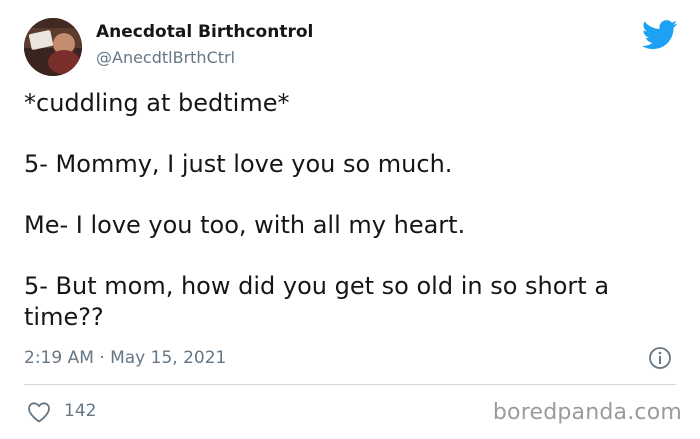 The image size is (700, 439). What do you see at coordinates (660, 35) in the screenshot?
I see `twitter-bird-icon` at bounding box center [660, 35].